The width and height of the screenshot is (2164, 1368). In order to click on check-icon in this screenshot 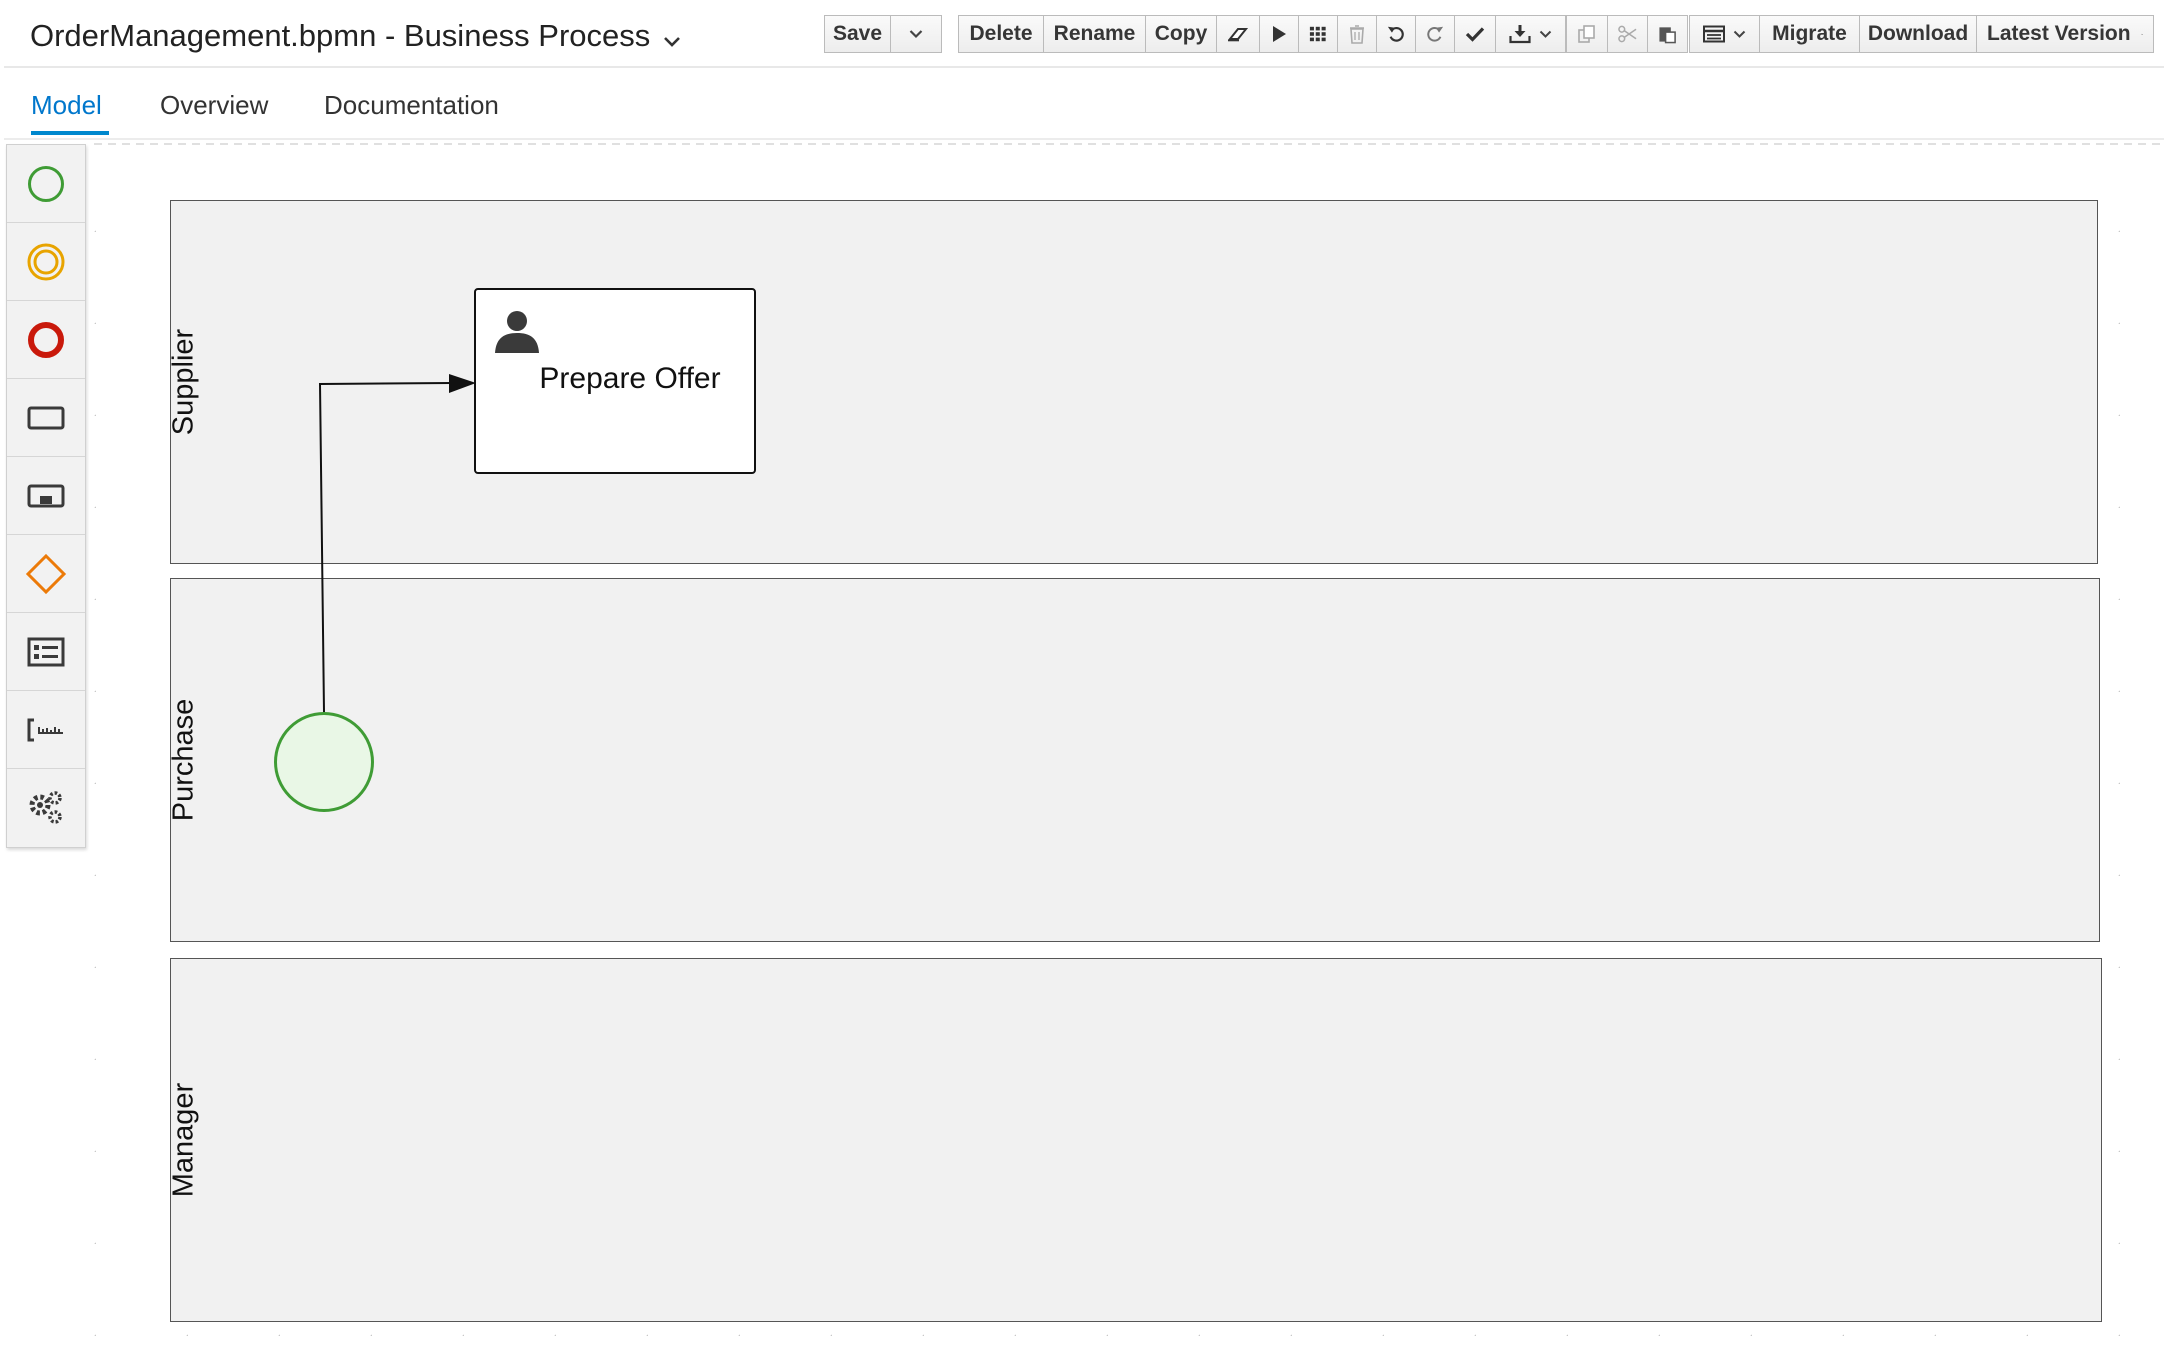, I will do `click(1475, 34)`.